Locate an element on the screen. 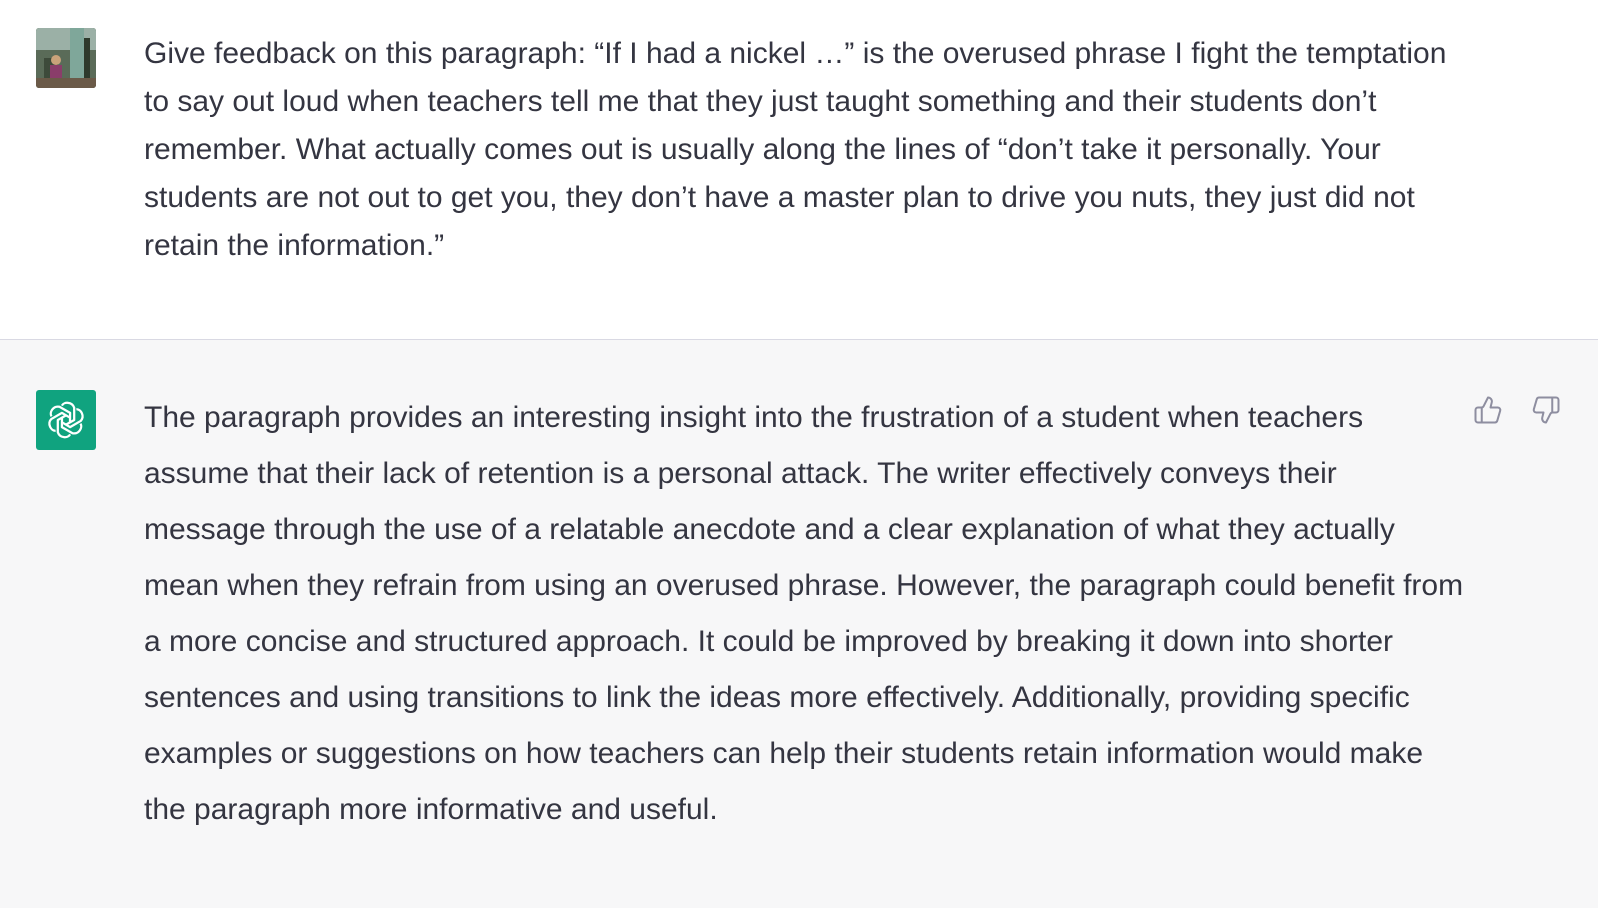 This screenshot has width=1598, height=908. assistant-avatar is located at coordinates (66, 420).